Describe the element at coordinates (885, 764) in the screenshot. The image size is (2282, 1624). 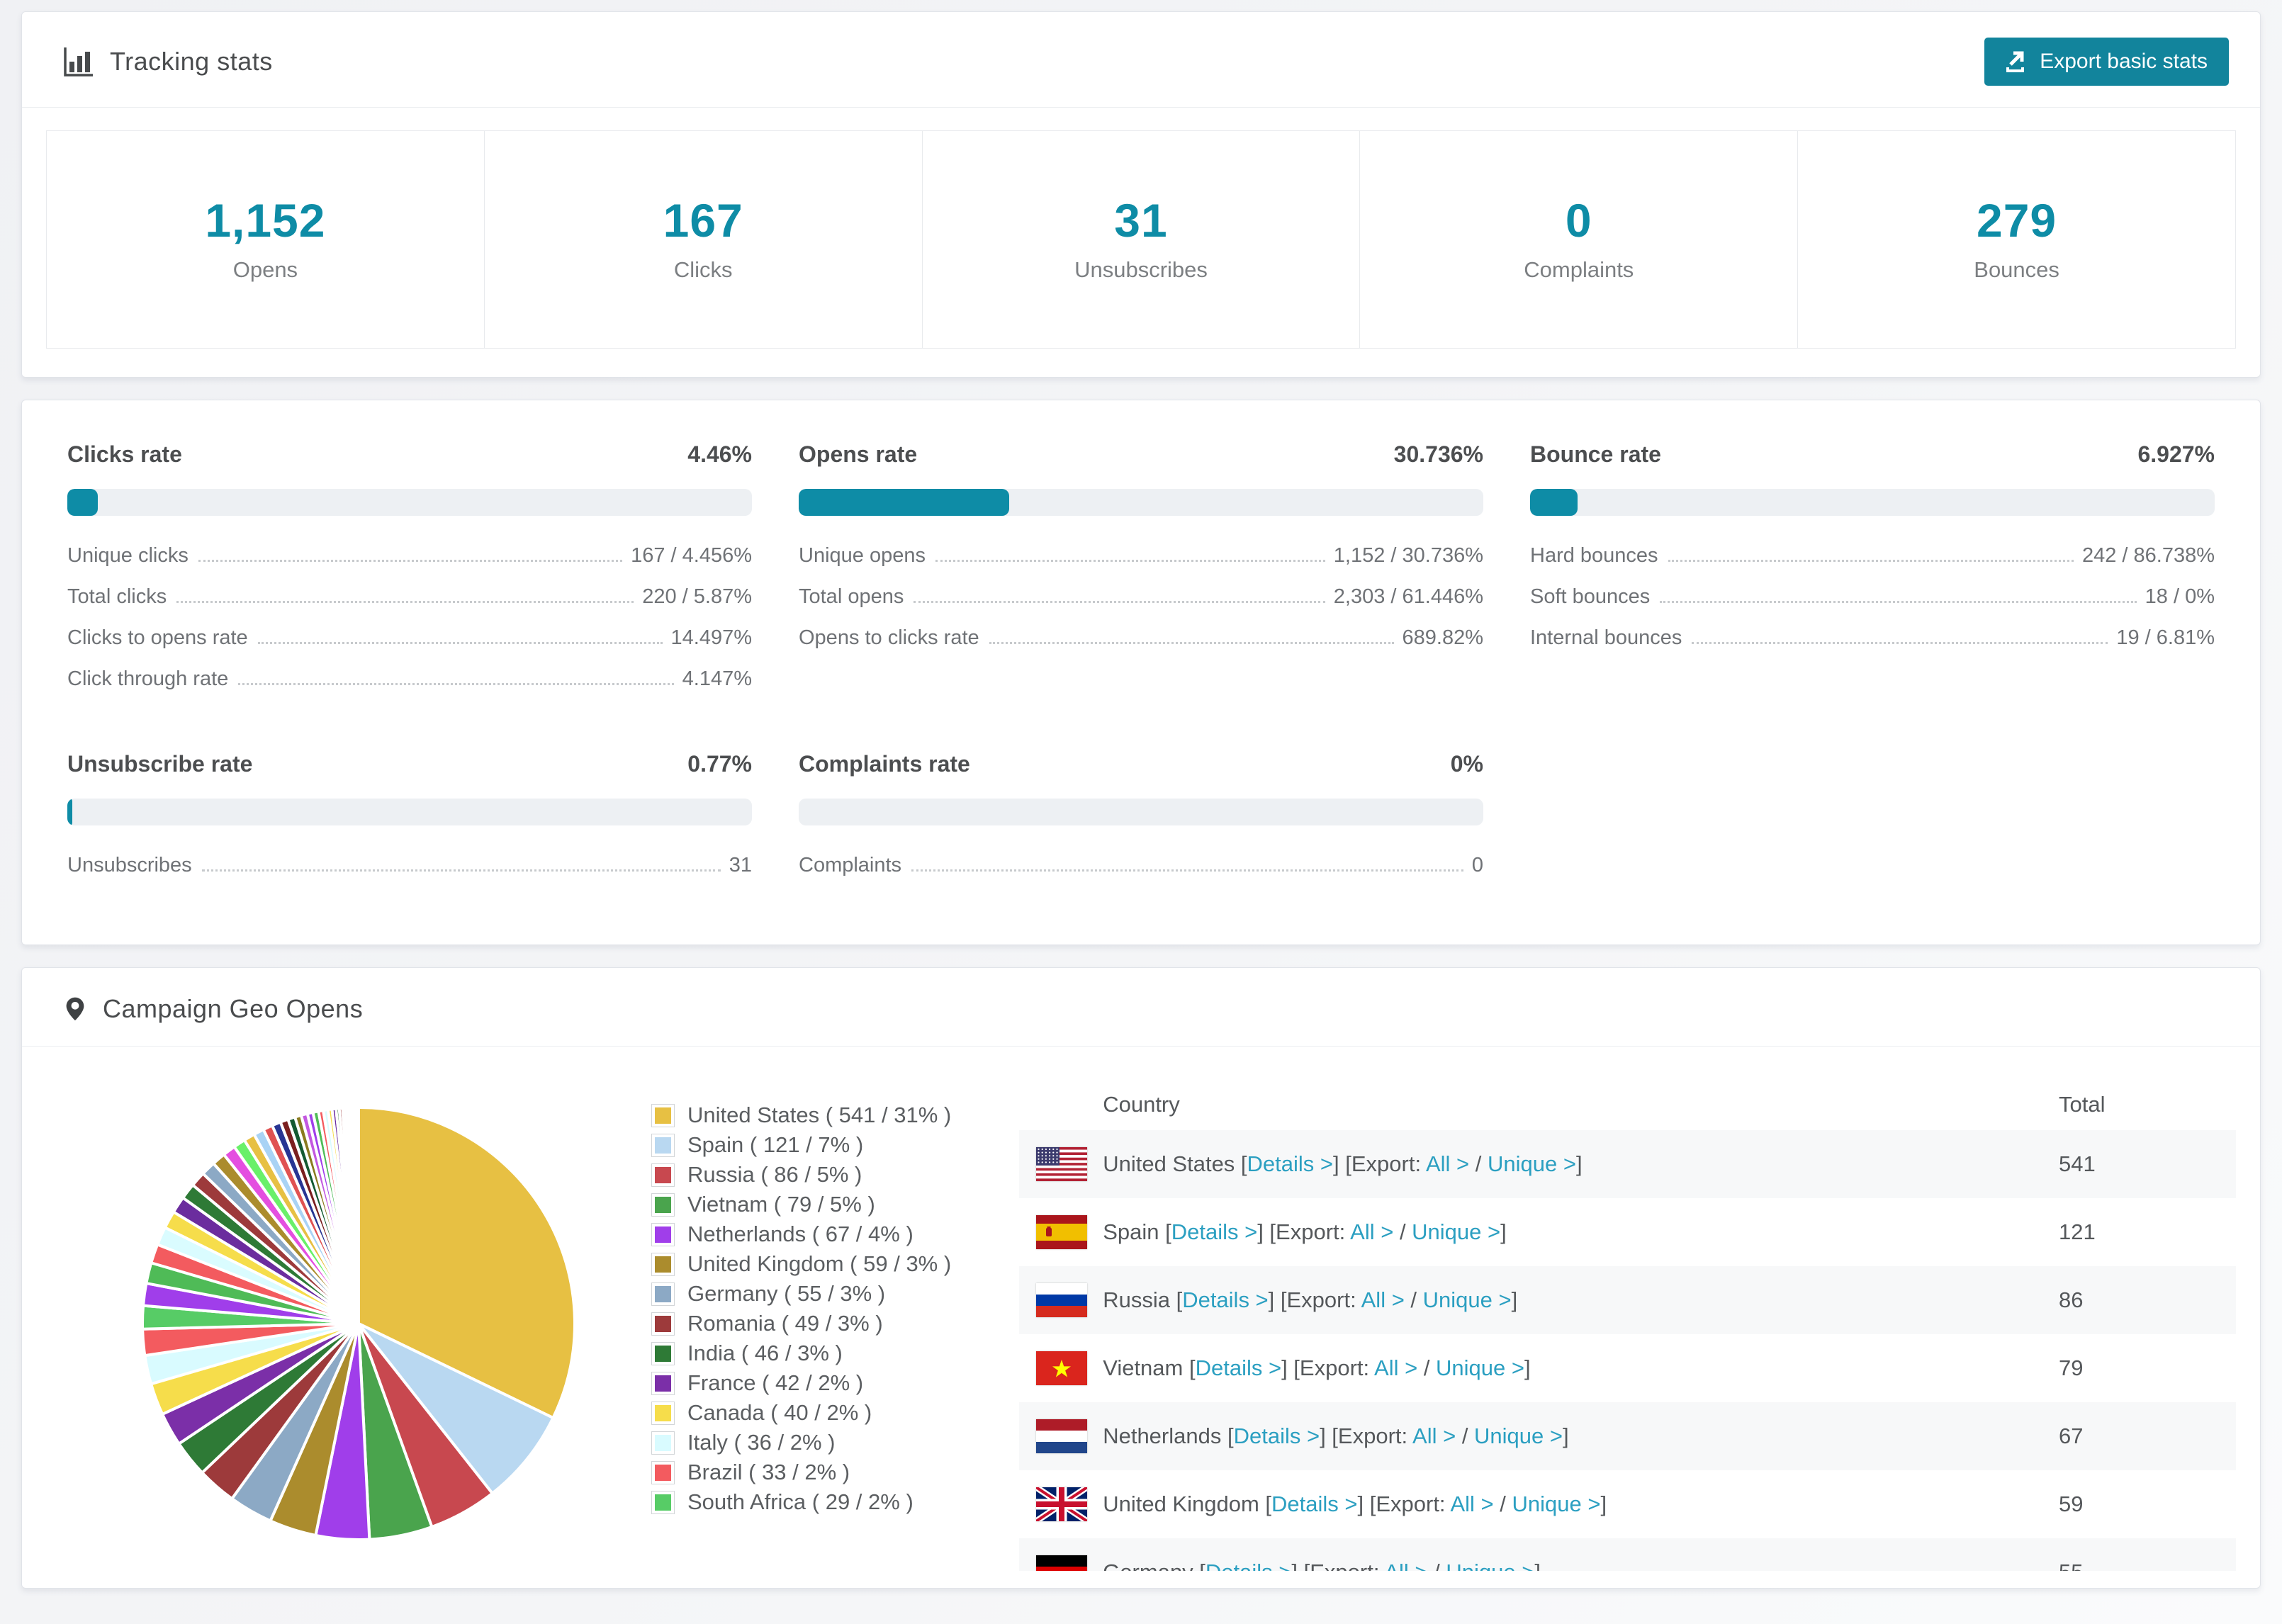
I see `rate-title: Complaints rate` at that location.